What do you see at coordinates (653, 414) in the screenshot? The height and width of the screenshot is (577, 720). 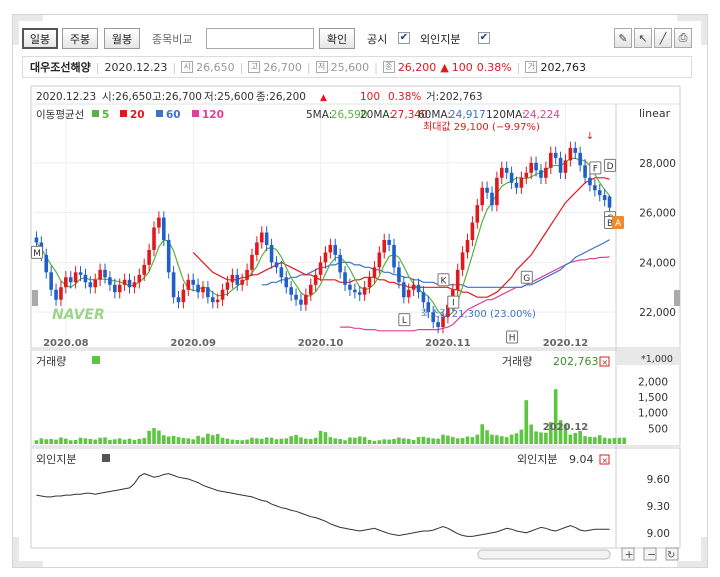 I see `volume-y-tick: 1,000` at bounding box center [653, 414].